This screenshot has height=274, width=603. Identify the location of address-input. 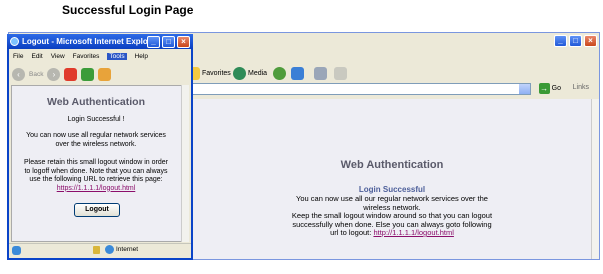
(361, 89).